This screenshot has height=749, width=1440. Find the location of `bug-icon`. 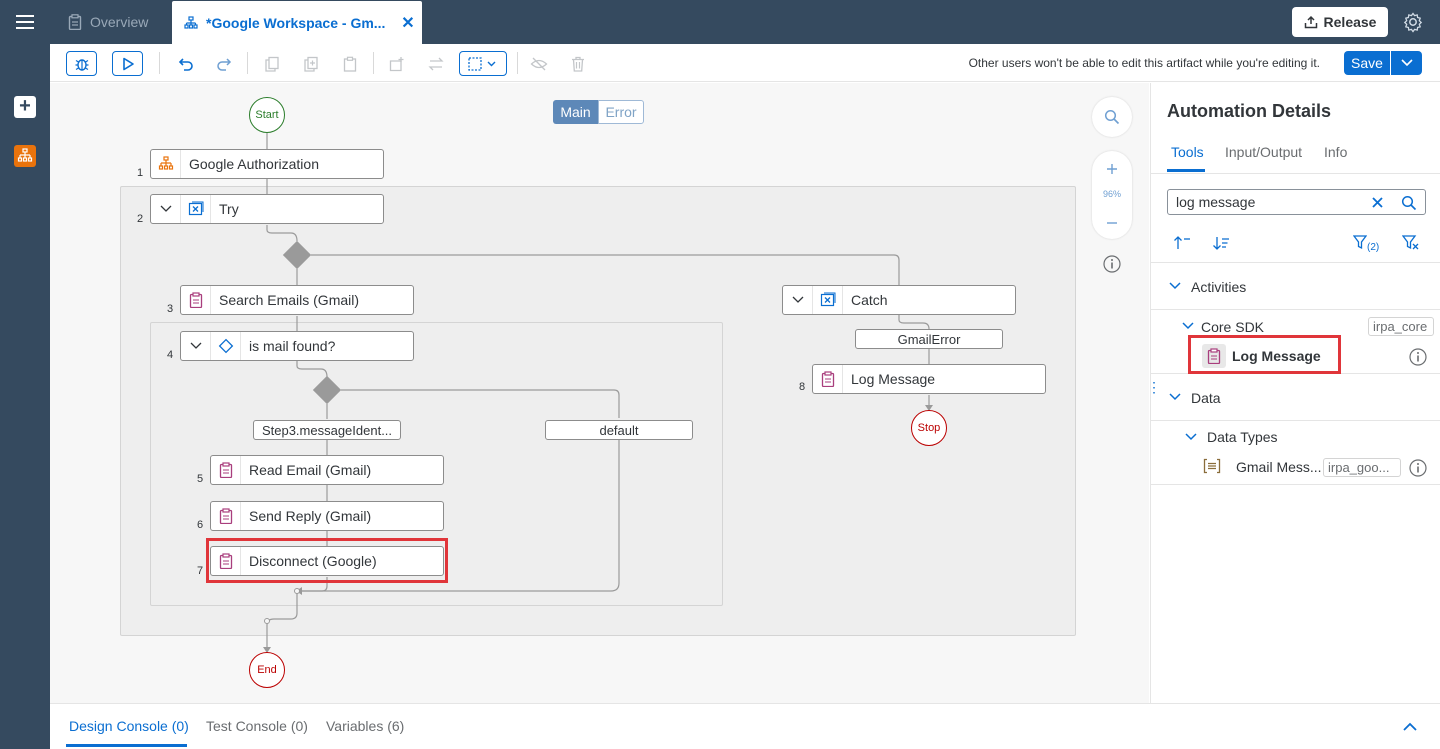

bug-icon is located at coordinates (81, 64).